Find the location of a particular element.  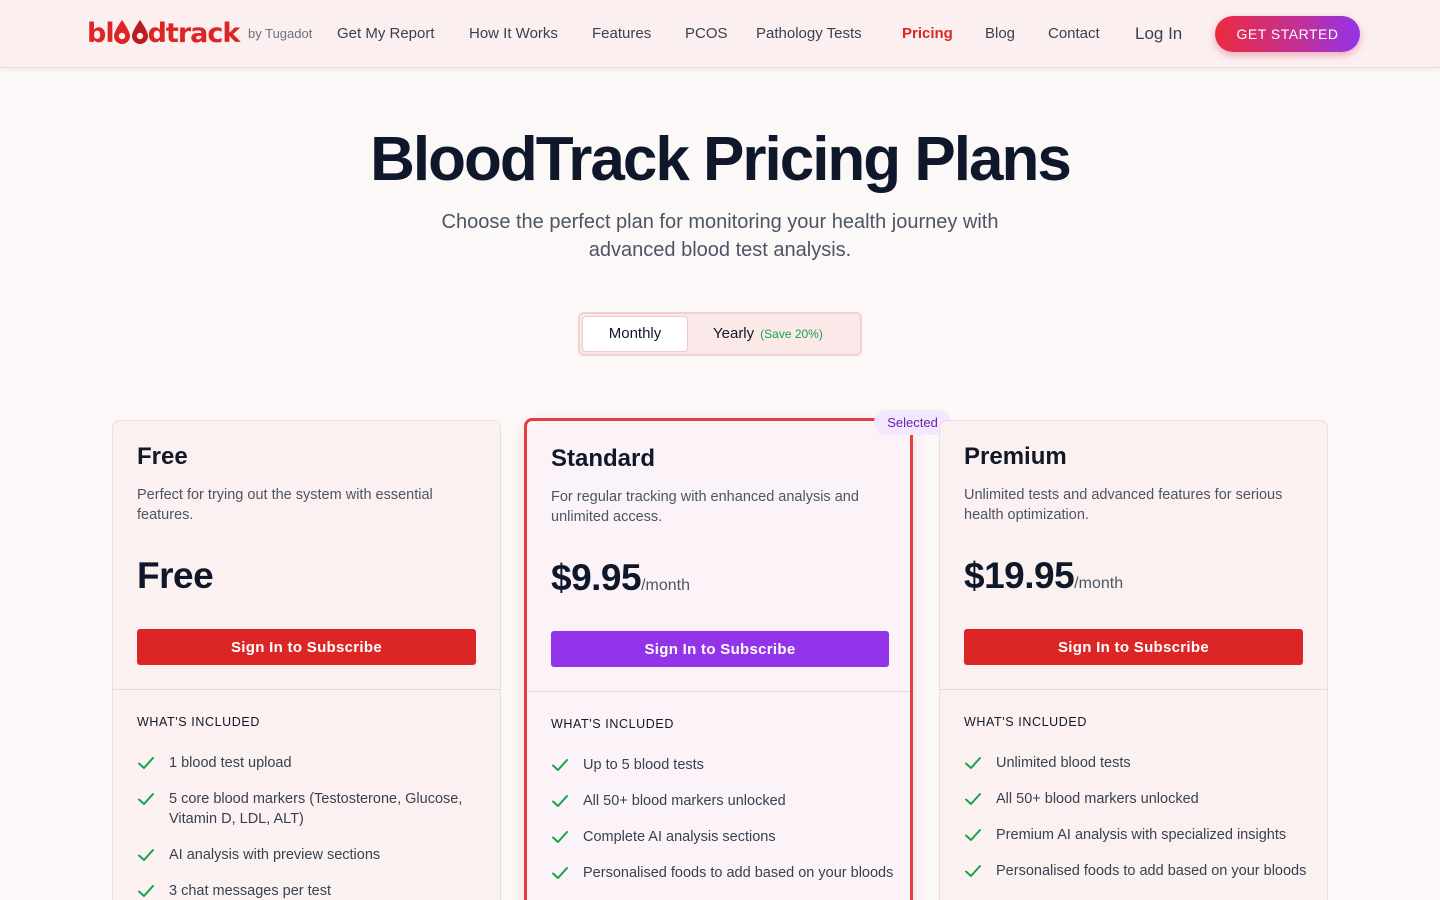

logo-byline: by Tugadot is located at coordinates (280, 33).